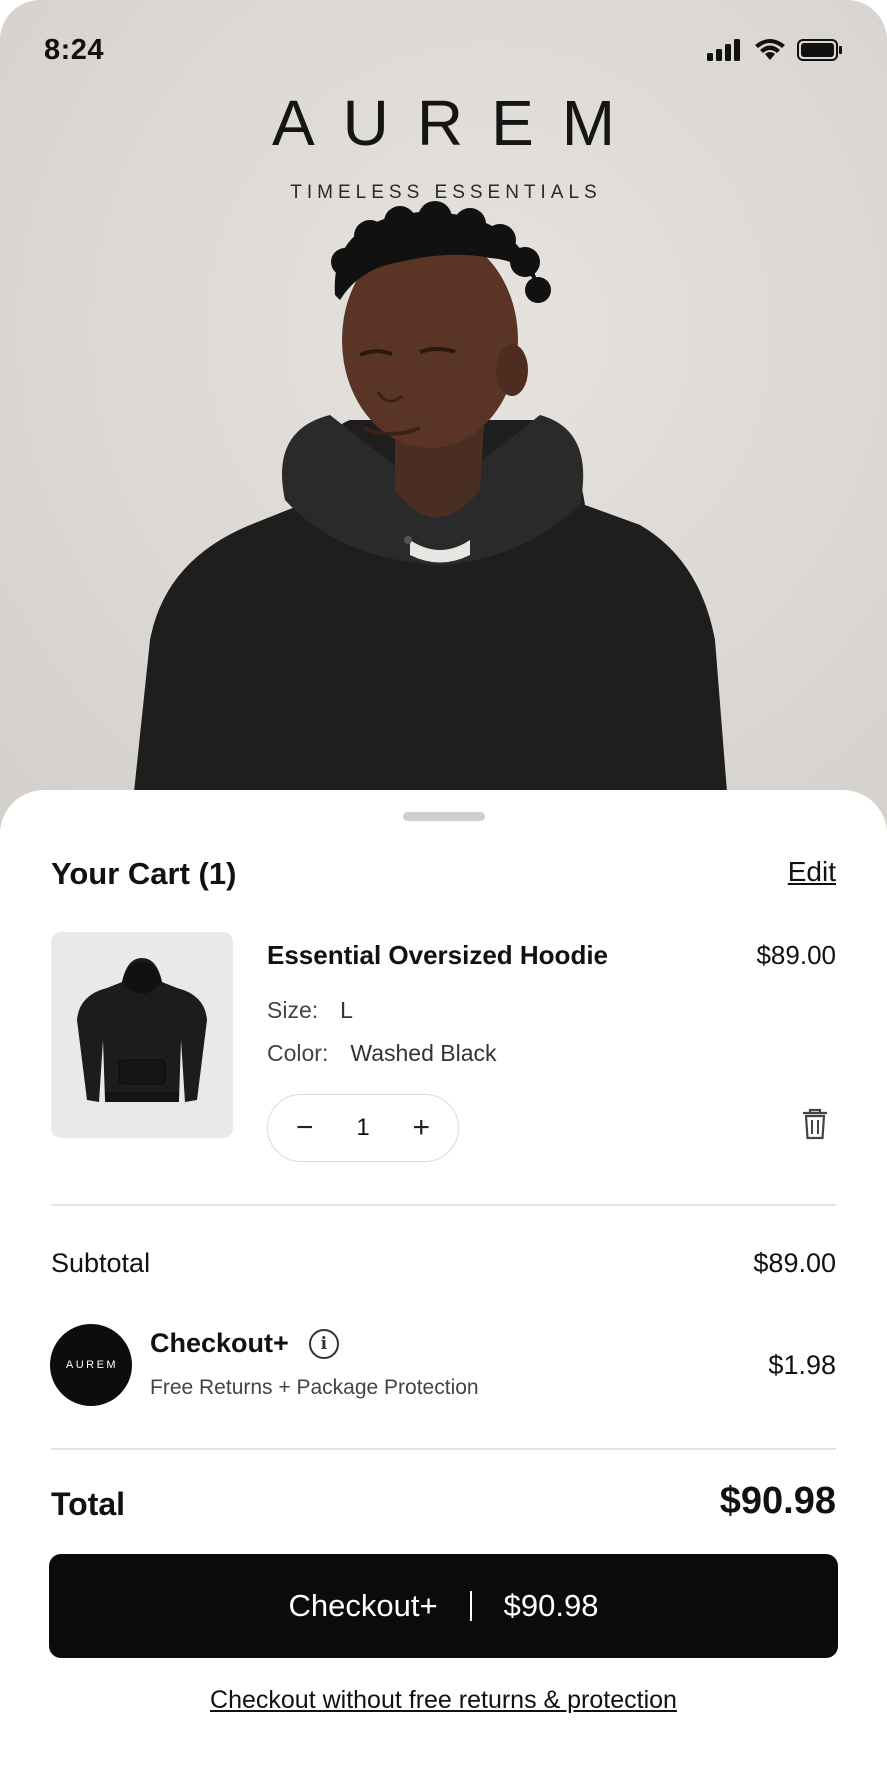  Describe the element at coordinates (423, 1053) in the screenshot. I see `color-value: Washed Black` at that location.